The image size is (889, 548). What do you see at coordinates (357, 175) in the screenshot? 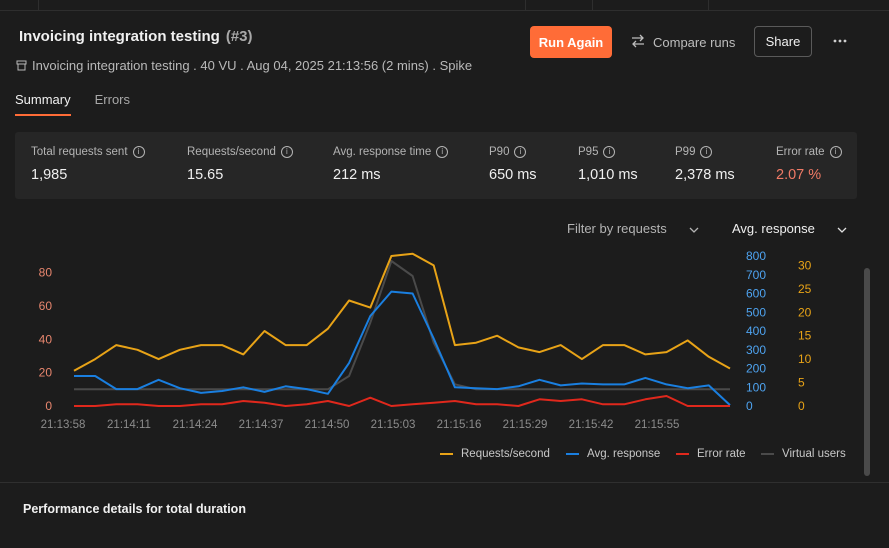
I see `stat-value: 212 ms` at bounding box center [357, 175].